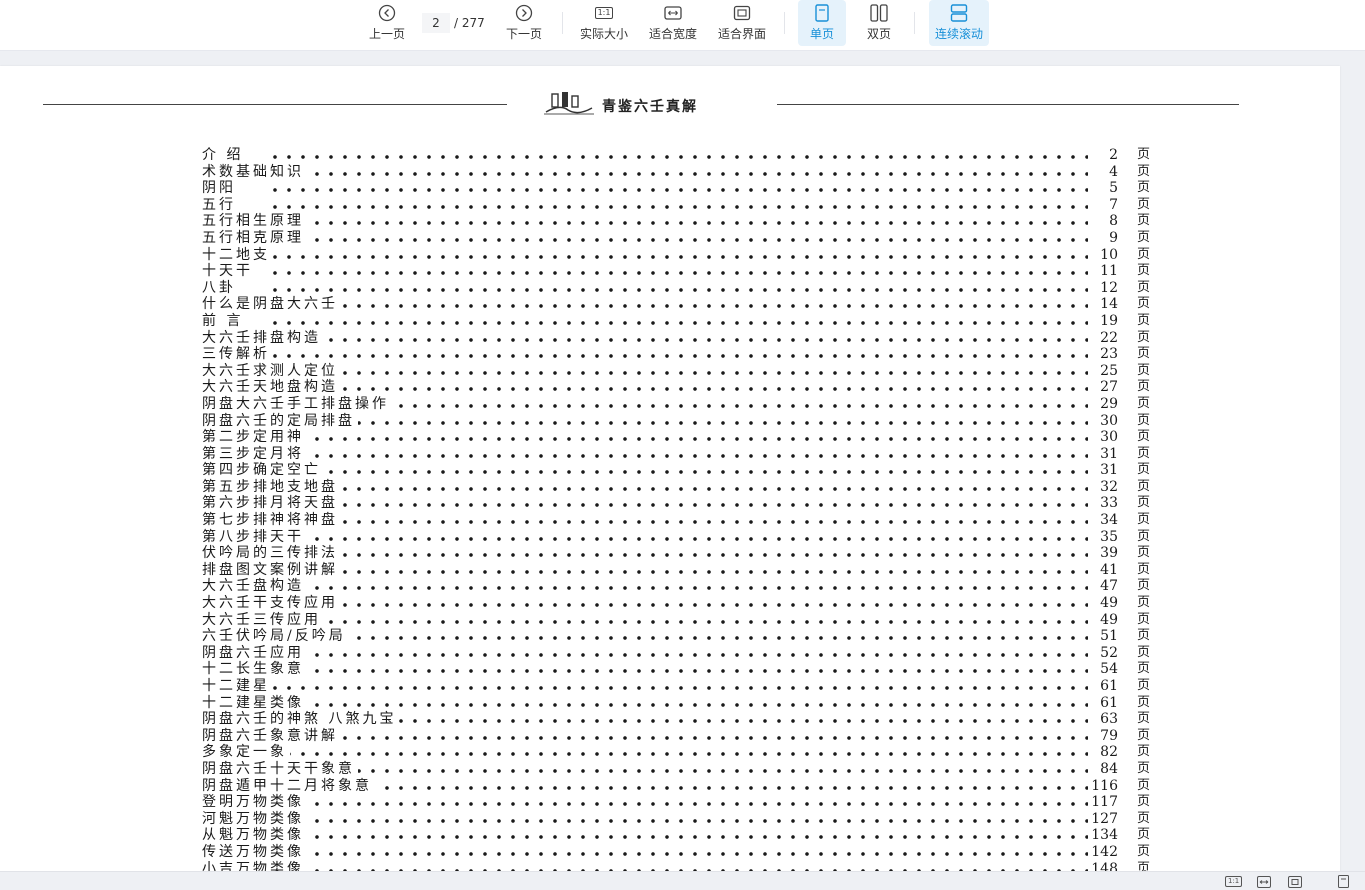  What do you see at coordinates (1107, 338) in the screenshot?
I see `toc-entry-page: 22` at bounding box center [1107, 338].